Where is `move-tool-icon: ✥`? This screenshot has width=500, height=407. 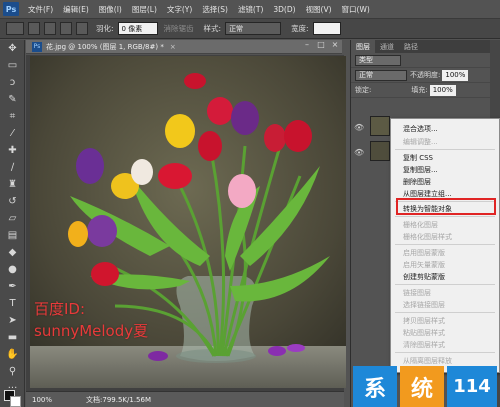
move-tool-icon: ✥ is located at coordinates (12, 48).